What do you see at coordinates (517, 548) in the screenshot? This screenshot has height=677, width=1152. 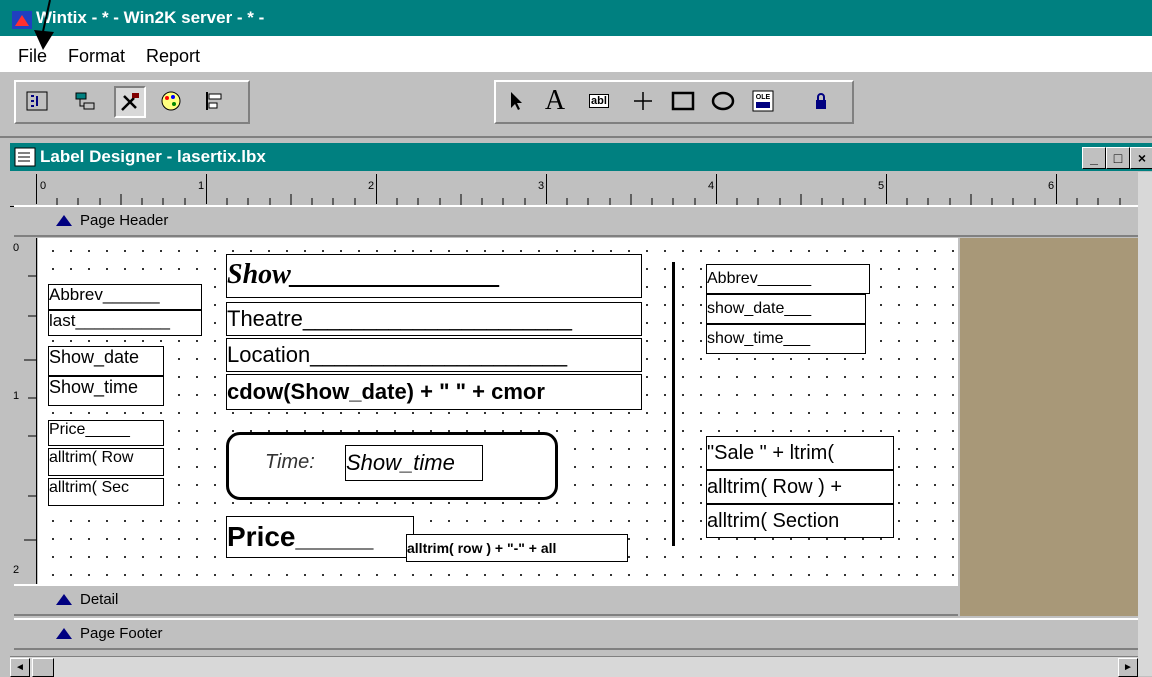 I see `field-alltrim-row-mid: alltrim( row ) + "-" + all` at bounding box center [517, 548].